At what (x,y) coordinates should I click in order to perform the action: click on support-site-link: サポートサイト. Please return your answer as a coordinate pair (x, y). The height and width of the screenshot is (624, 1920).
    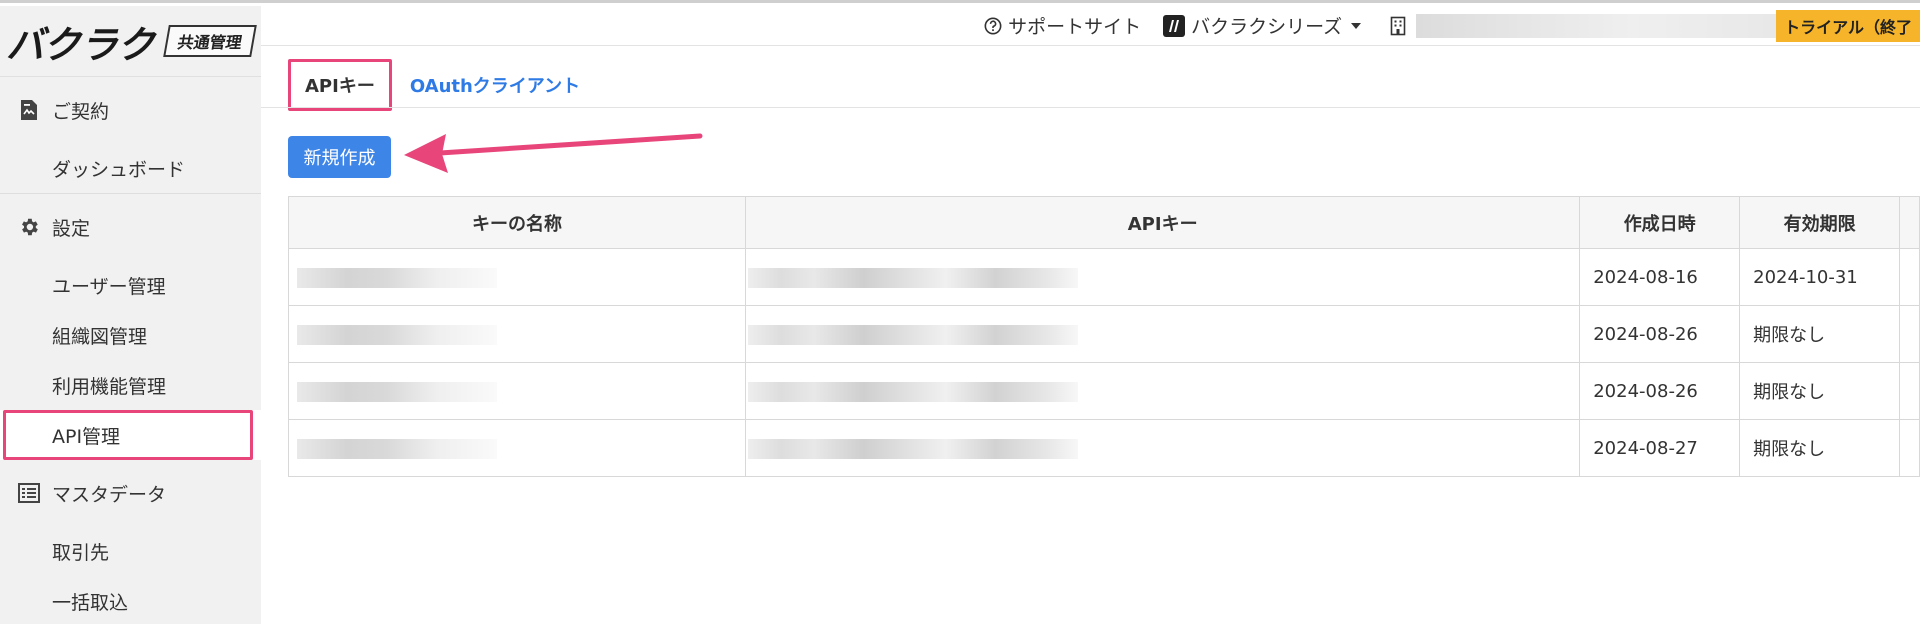
    Looking at the image, I should click on (1062, 25).